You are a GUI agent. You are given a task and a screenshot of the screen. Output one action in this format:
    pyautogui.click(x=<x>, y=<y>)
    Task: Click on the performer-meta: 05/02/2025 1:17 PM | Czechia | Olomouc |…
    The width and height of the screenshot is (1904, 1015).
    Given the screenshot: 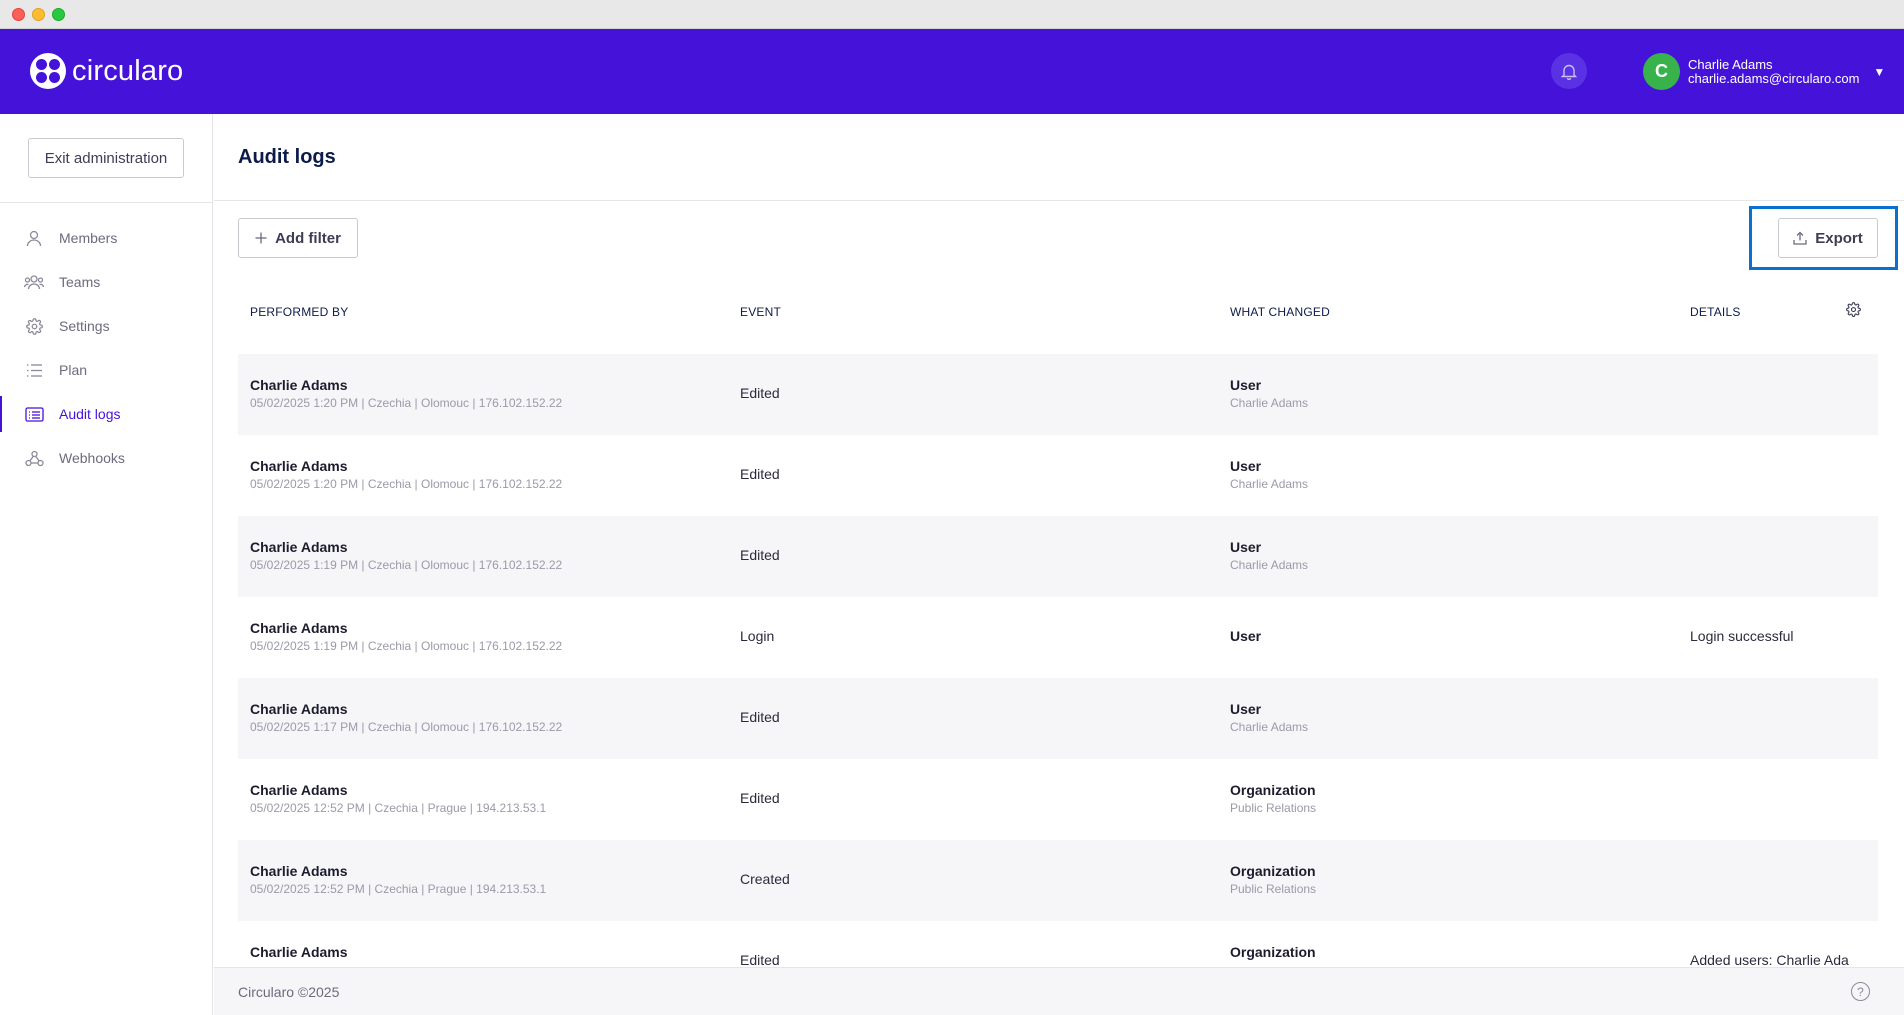 What is the action you would take?
    pyautogui.click(x=406, y=727)
    